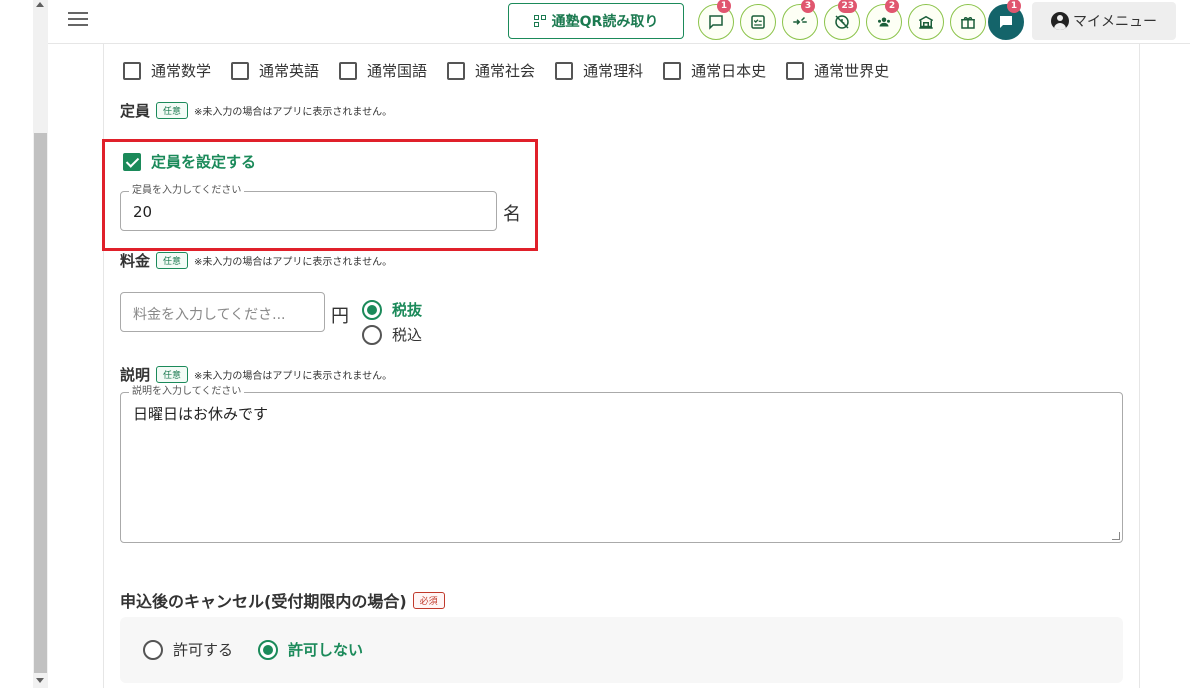 Image resolution: width=1190 pixels, height=688 pixels. I want to click on account-circle-icon, so click(1060, 21).